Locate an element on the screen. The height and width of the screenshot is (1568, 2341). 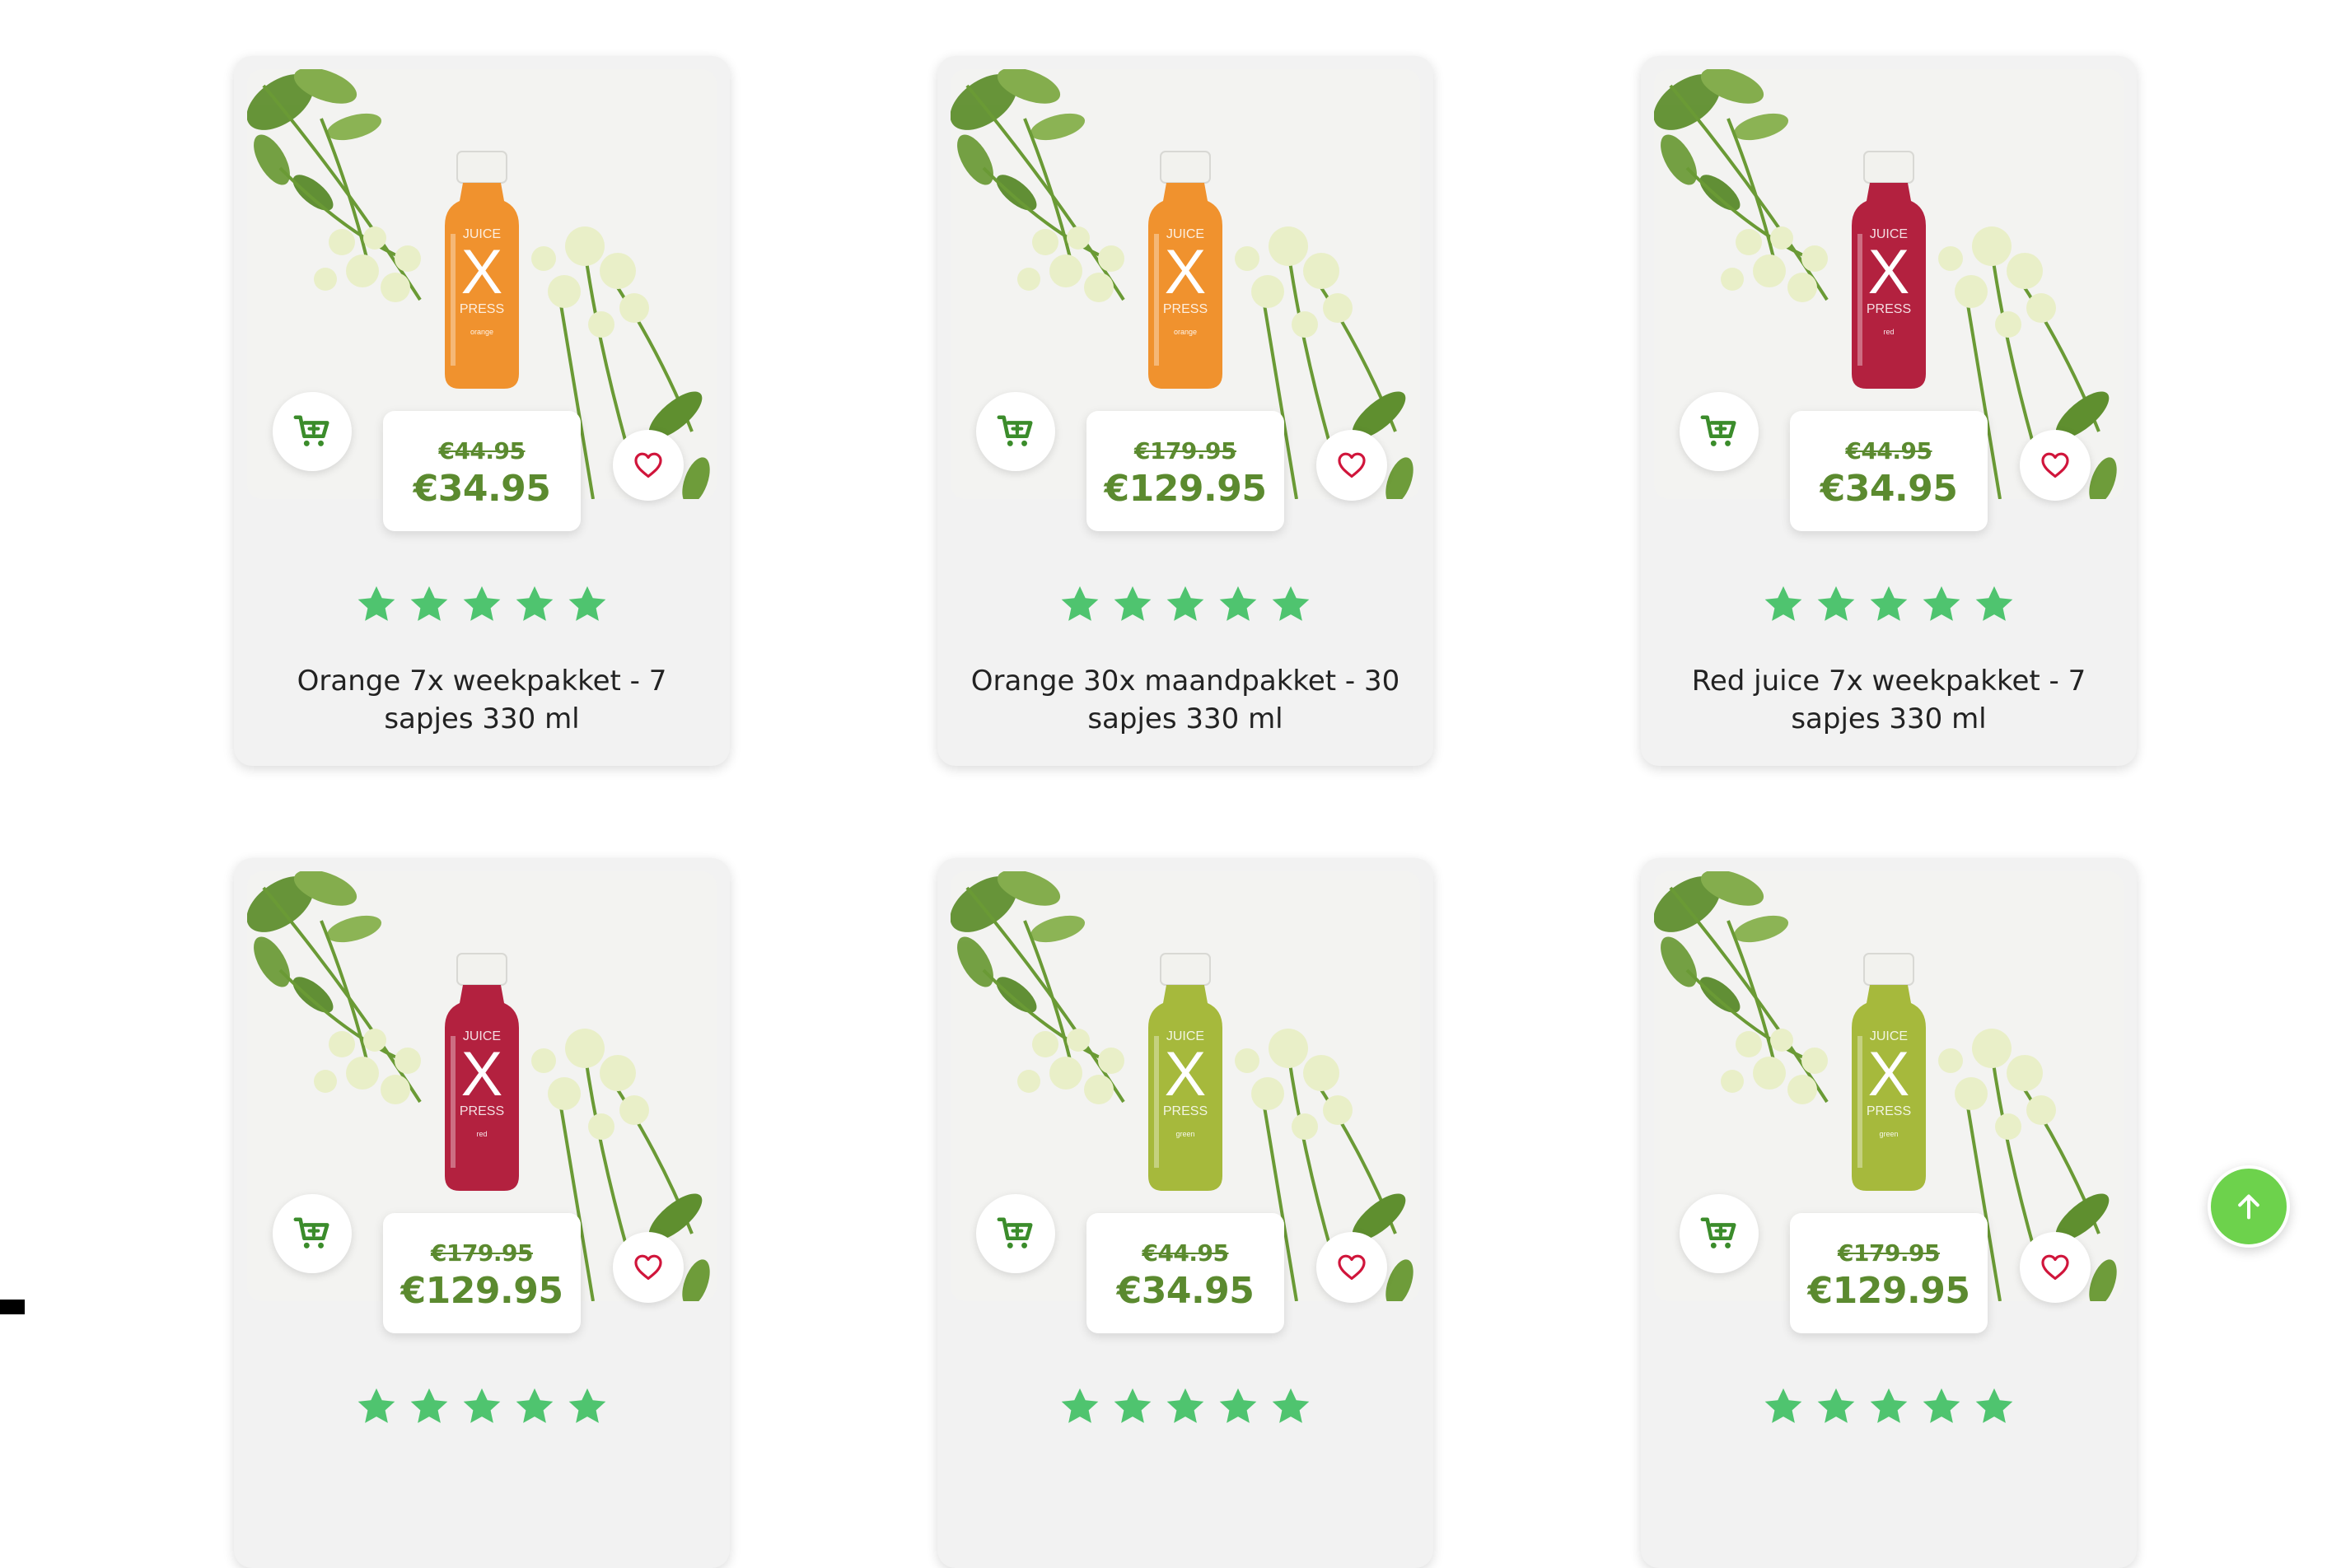
svg-text: green is located at coordinates (1184, 1134).